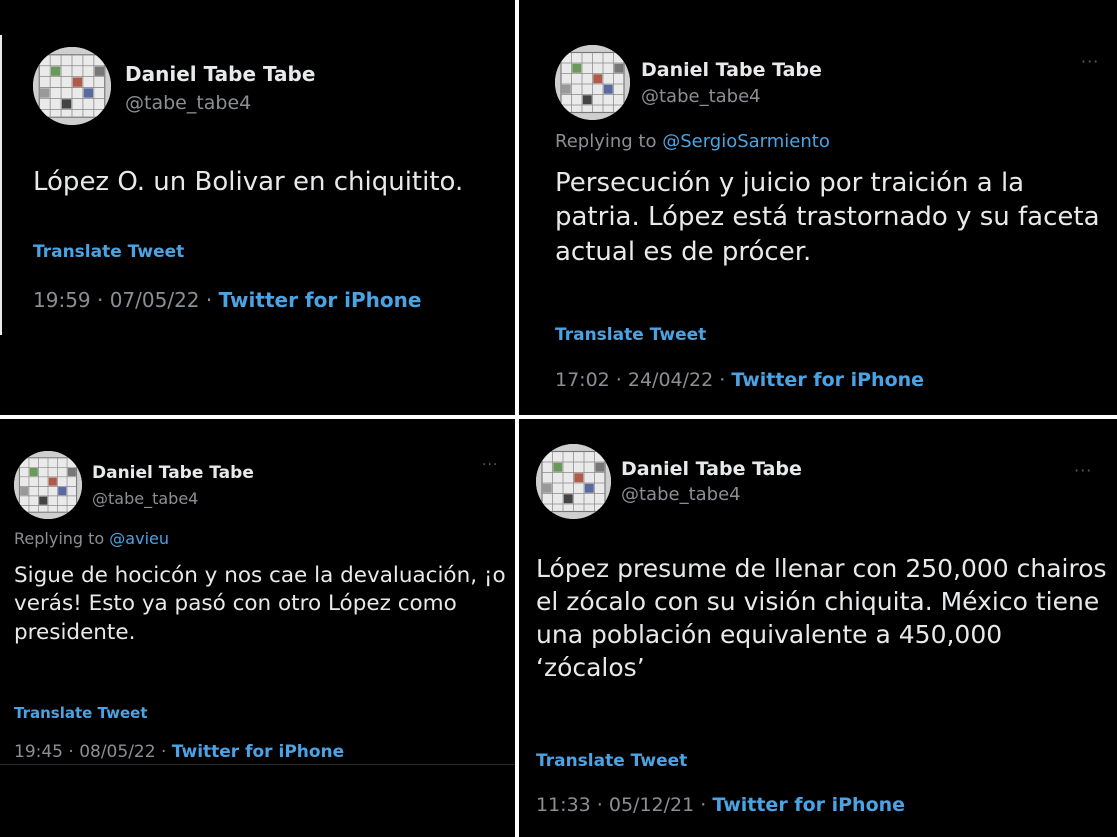  Describe the element at coordinates (643, 380) in the screenshot. I see `tweet-timestamp: 17:02 · 24/04/22 ·` at that location.